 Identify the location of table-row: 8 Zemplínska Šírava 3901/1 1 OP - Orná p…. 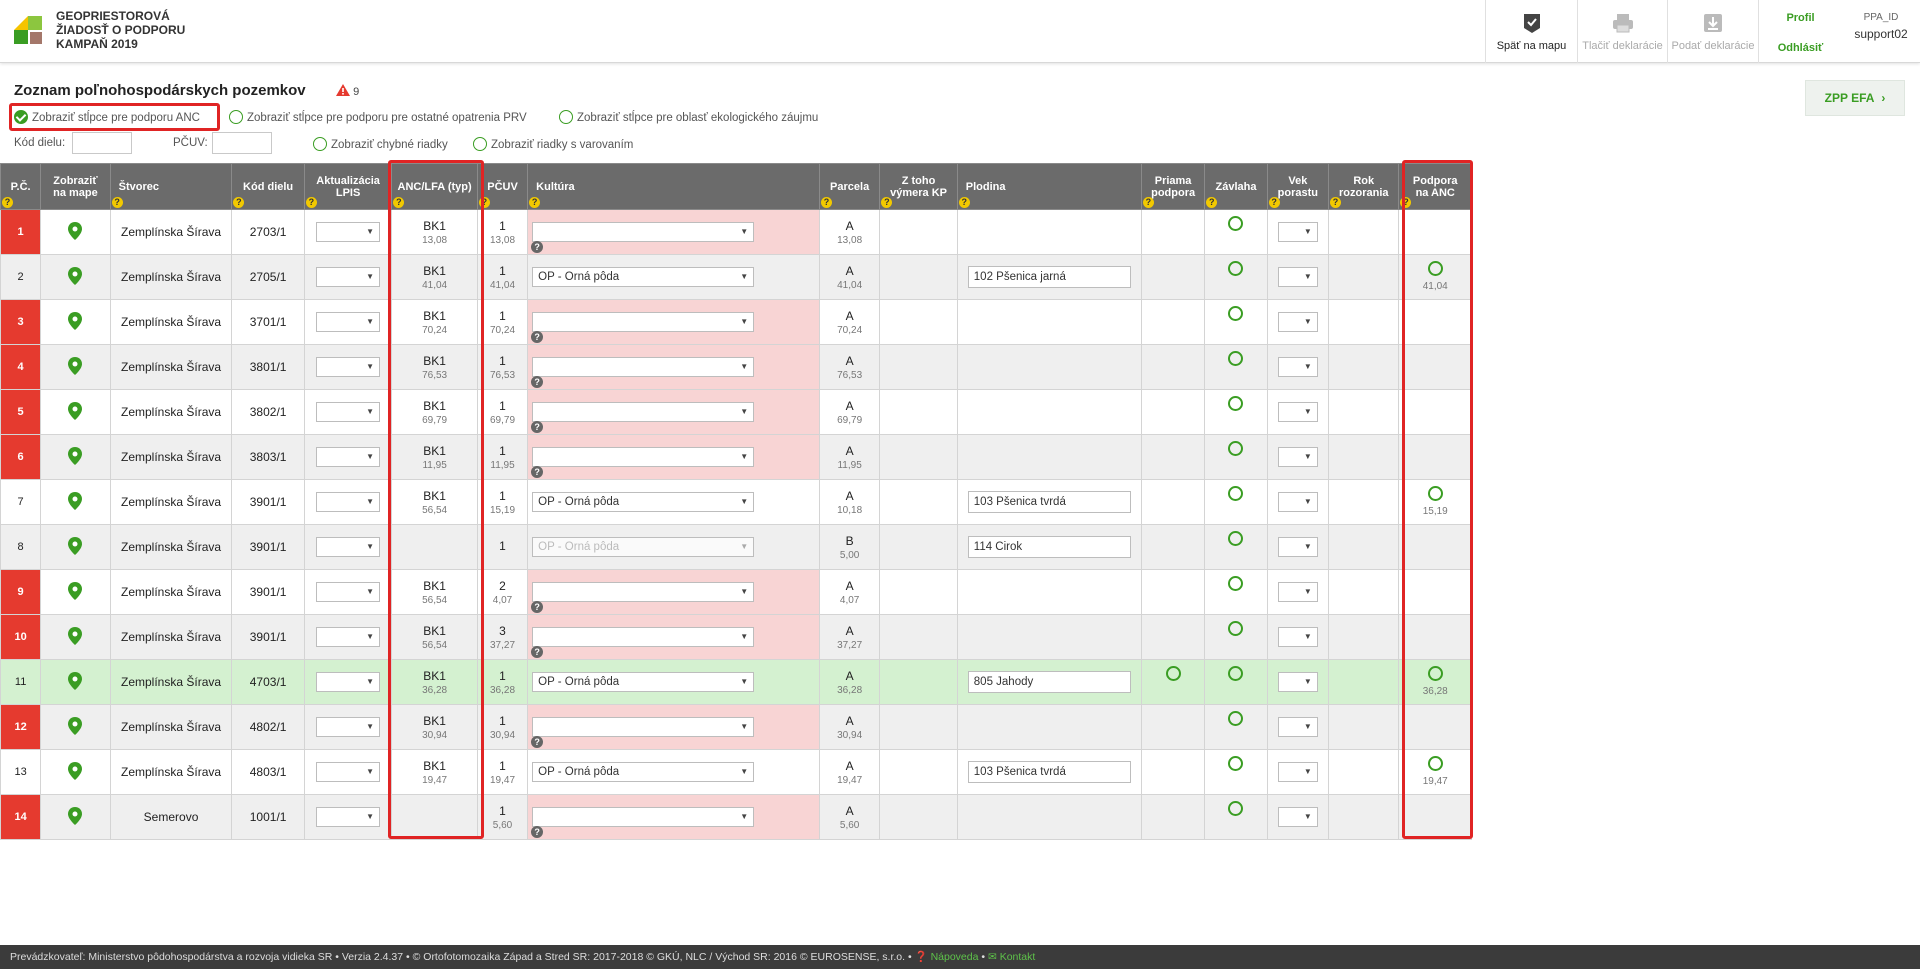
(736, 547).